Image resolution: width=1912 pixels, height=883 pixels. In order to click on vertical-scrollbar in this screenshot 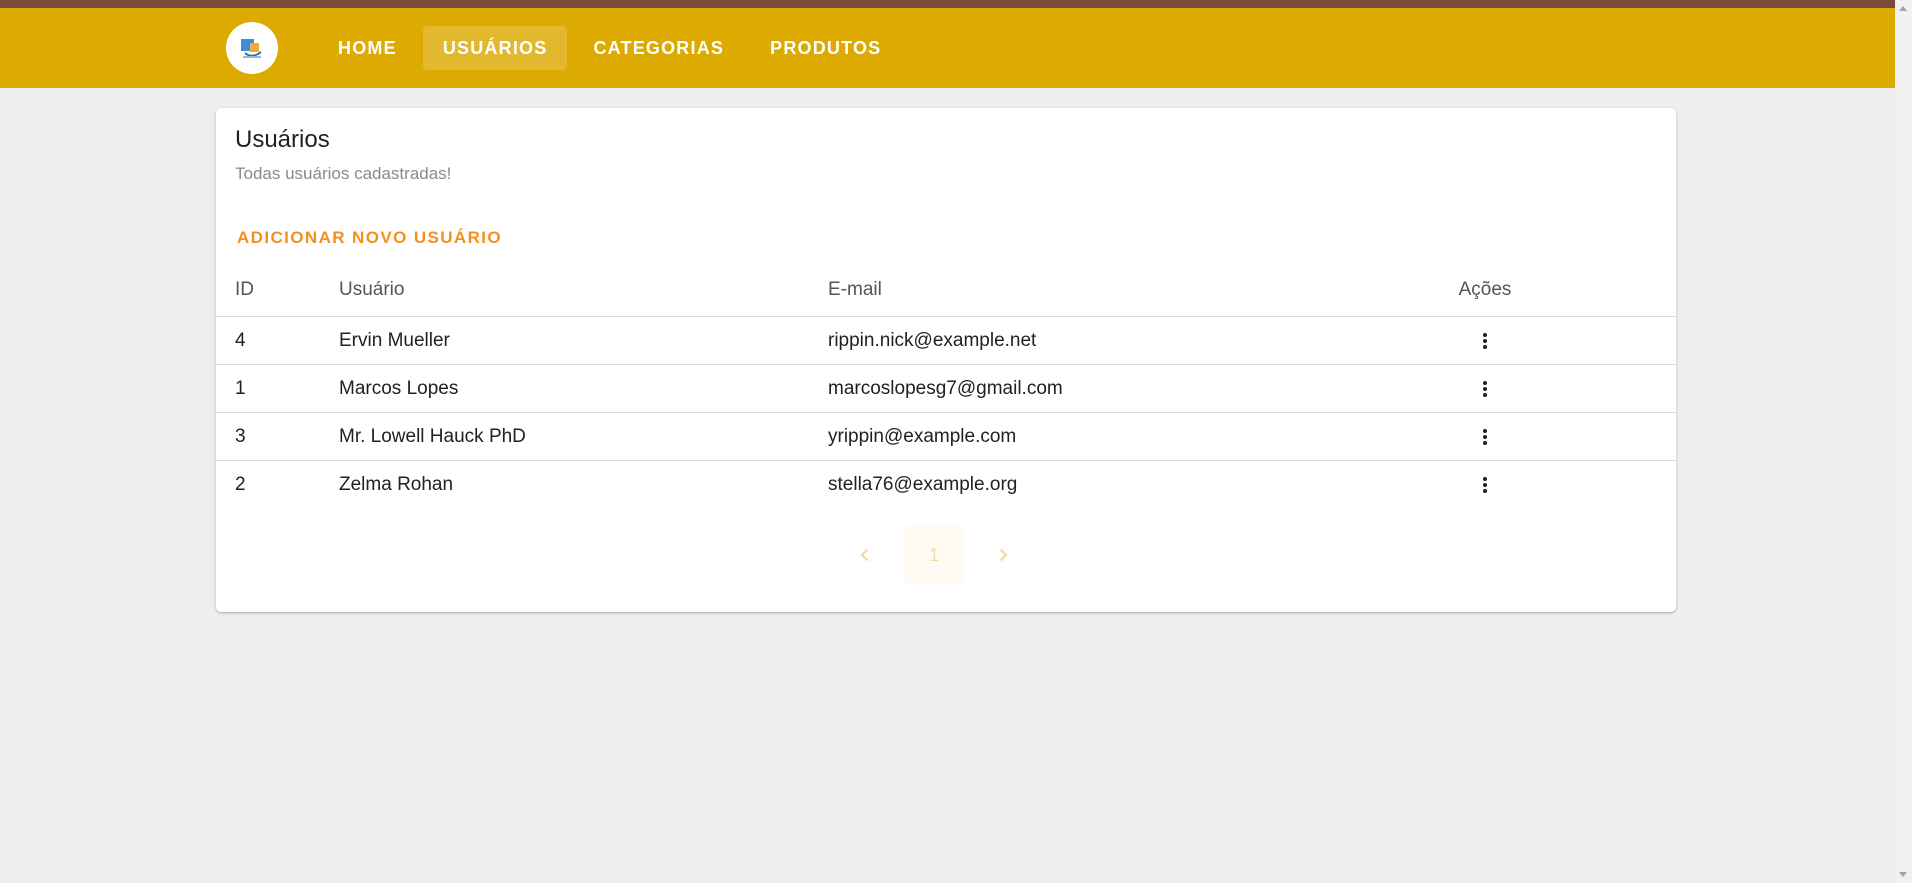, I will do `click(1903, 441)`.